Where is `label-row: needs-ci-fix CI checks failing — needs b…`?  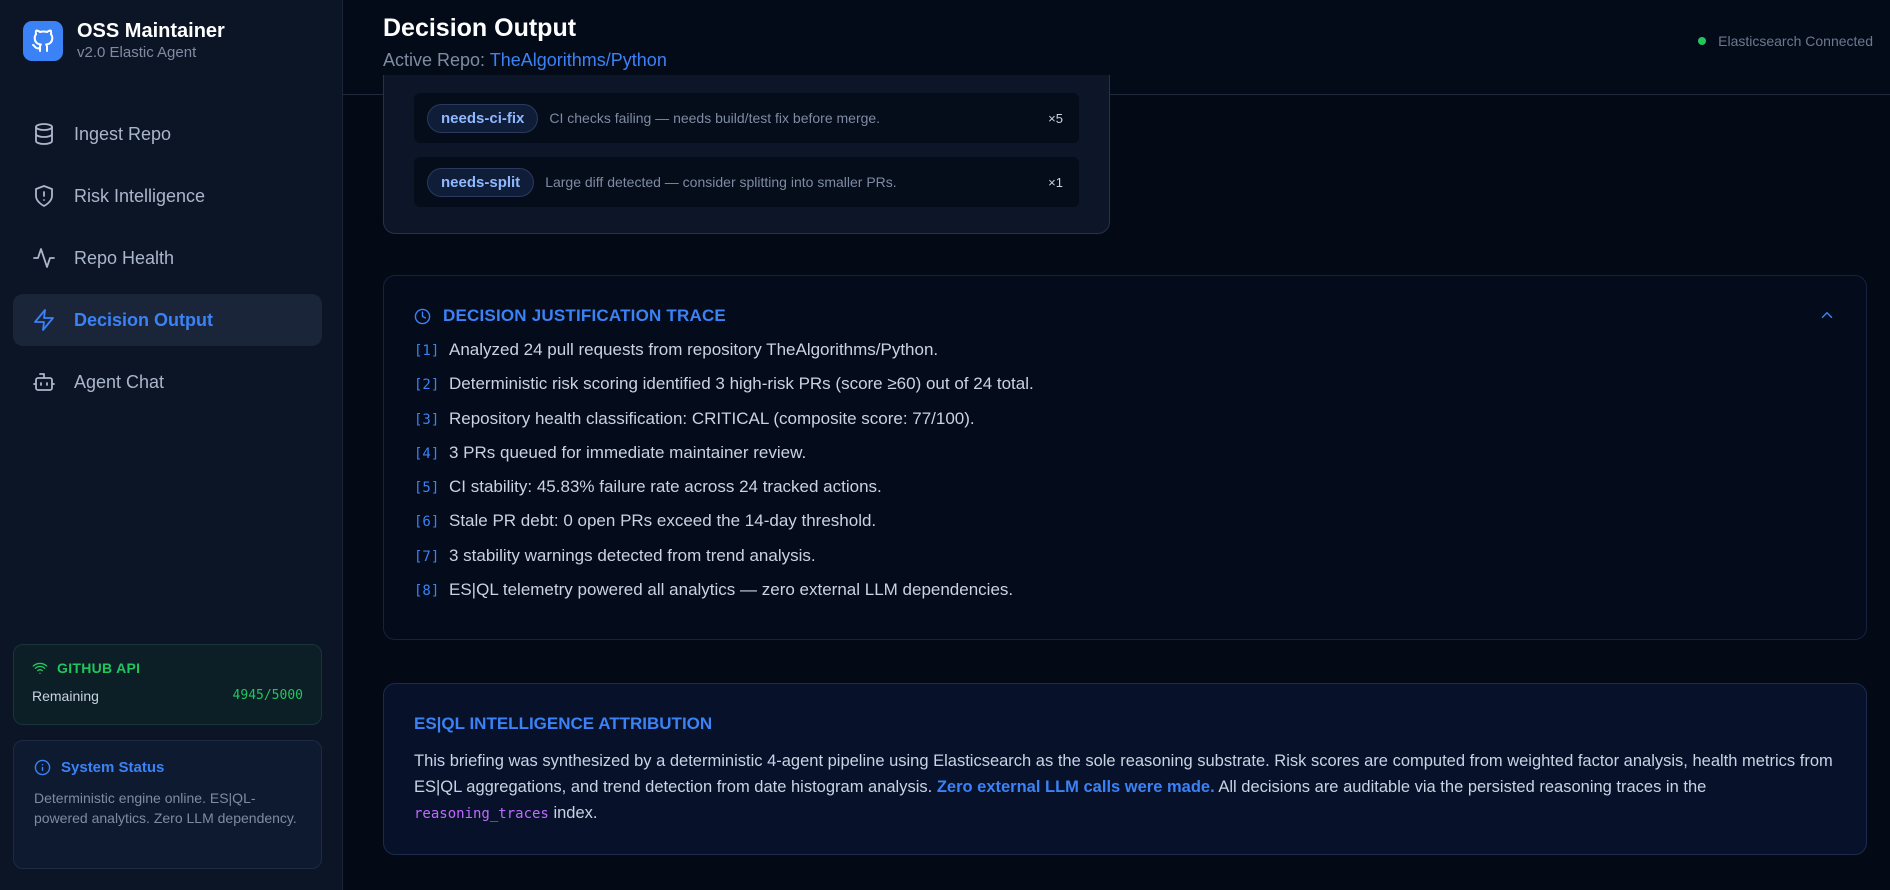
label-row: needs-ci-fix CI checks failing — needs b… is located at coordinates (746, 118).